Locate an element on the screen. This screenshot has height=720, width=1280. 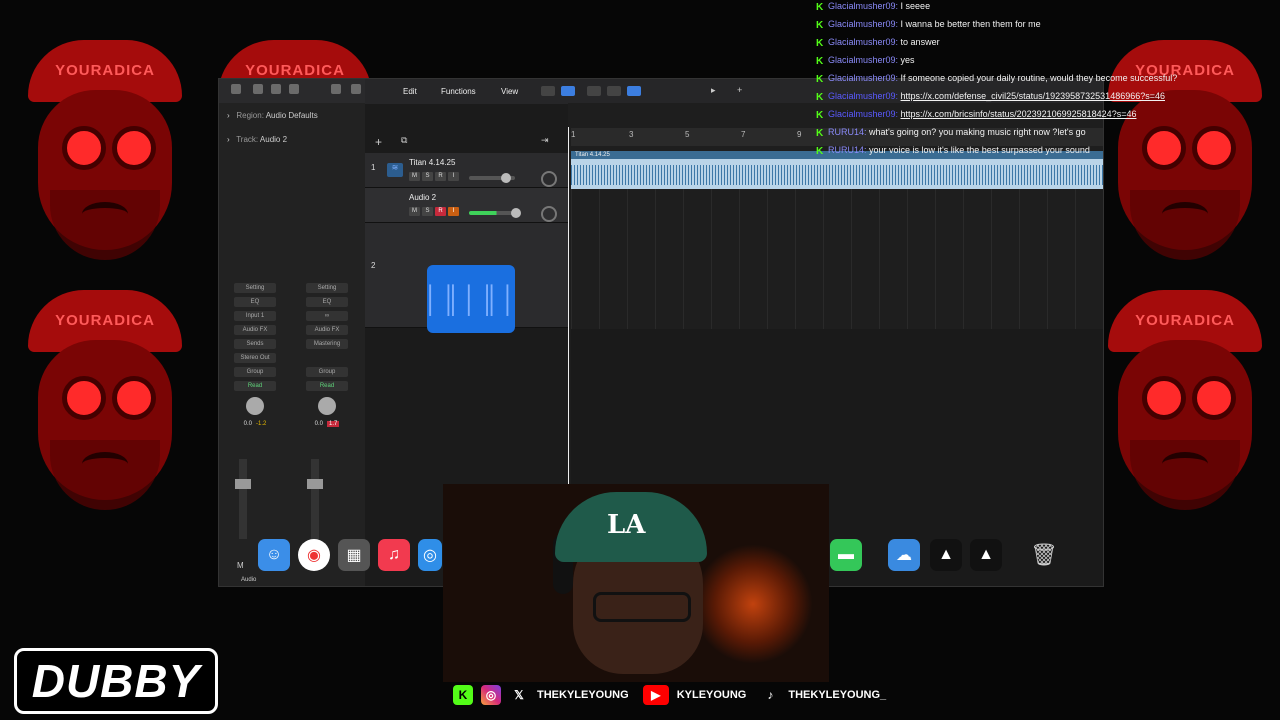
chrome-icon: ◉ is located at coordinates (314, 555).